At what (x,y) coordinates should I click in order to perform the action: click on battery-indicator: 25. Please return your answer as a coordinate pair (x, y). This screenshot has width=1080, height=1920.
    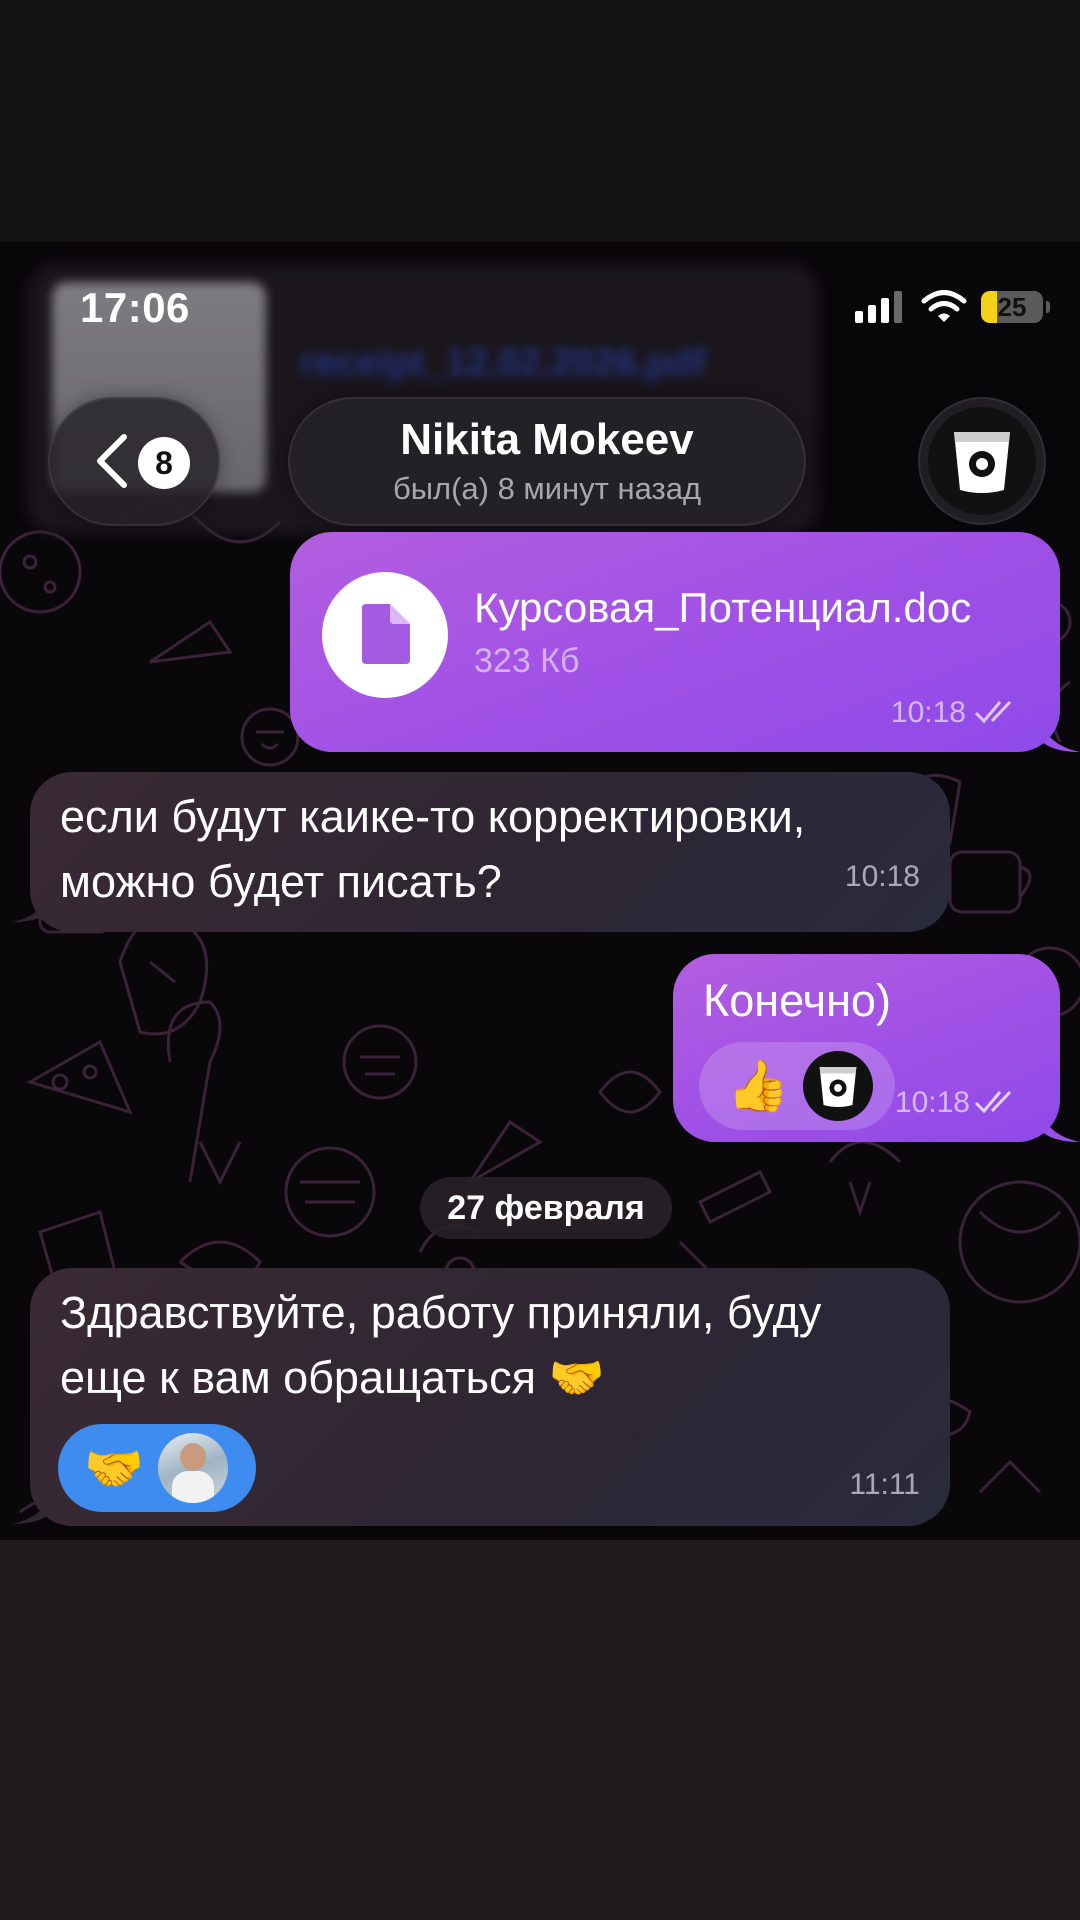
    Looking at the image, I should click on (1012, 307).